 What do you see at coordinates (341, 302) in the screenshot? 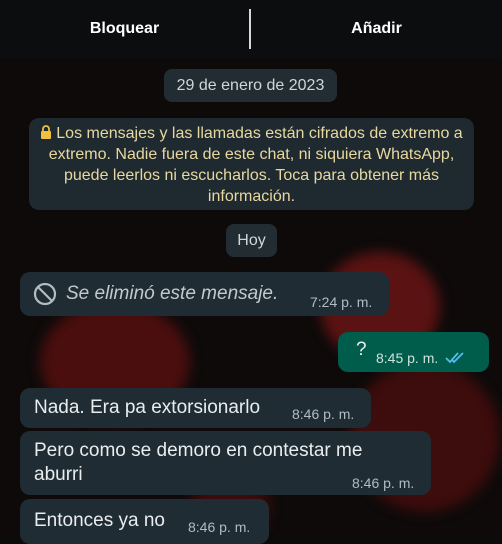
I see `message-time: 7:24 p. m.` at bounding box center [341, 302].